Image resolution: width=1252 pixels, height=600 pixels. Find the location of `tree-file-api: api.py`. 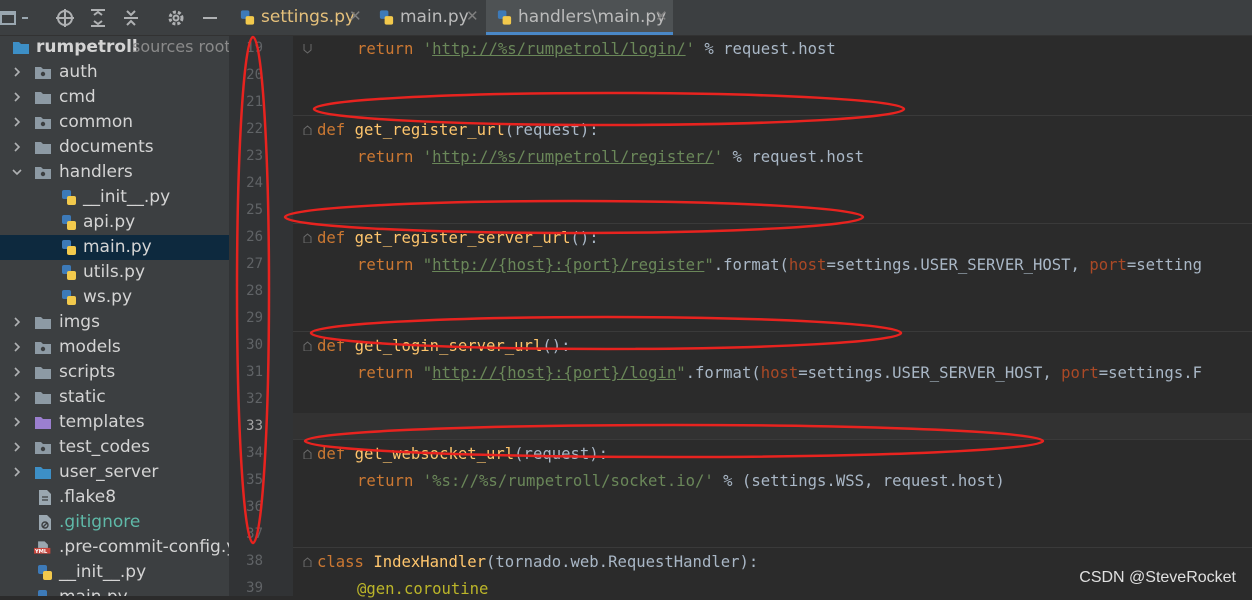

tree-file-api: api.py is located at coordinates (114, 222).